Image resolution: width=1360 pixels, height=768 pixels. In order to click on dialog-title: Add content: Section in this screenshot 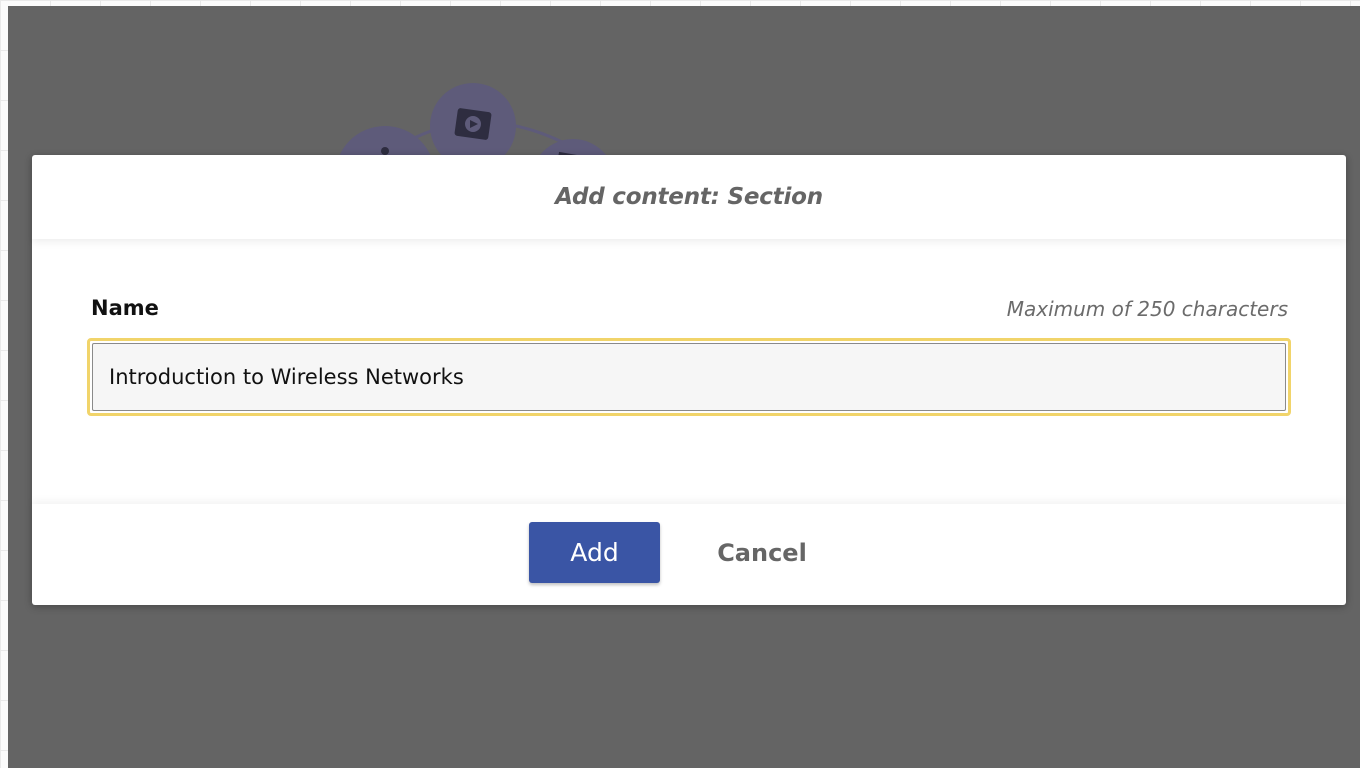, I will do `click(689, 197)`.